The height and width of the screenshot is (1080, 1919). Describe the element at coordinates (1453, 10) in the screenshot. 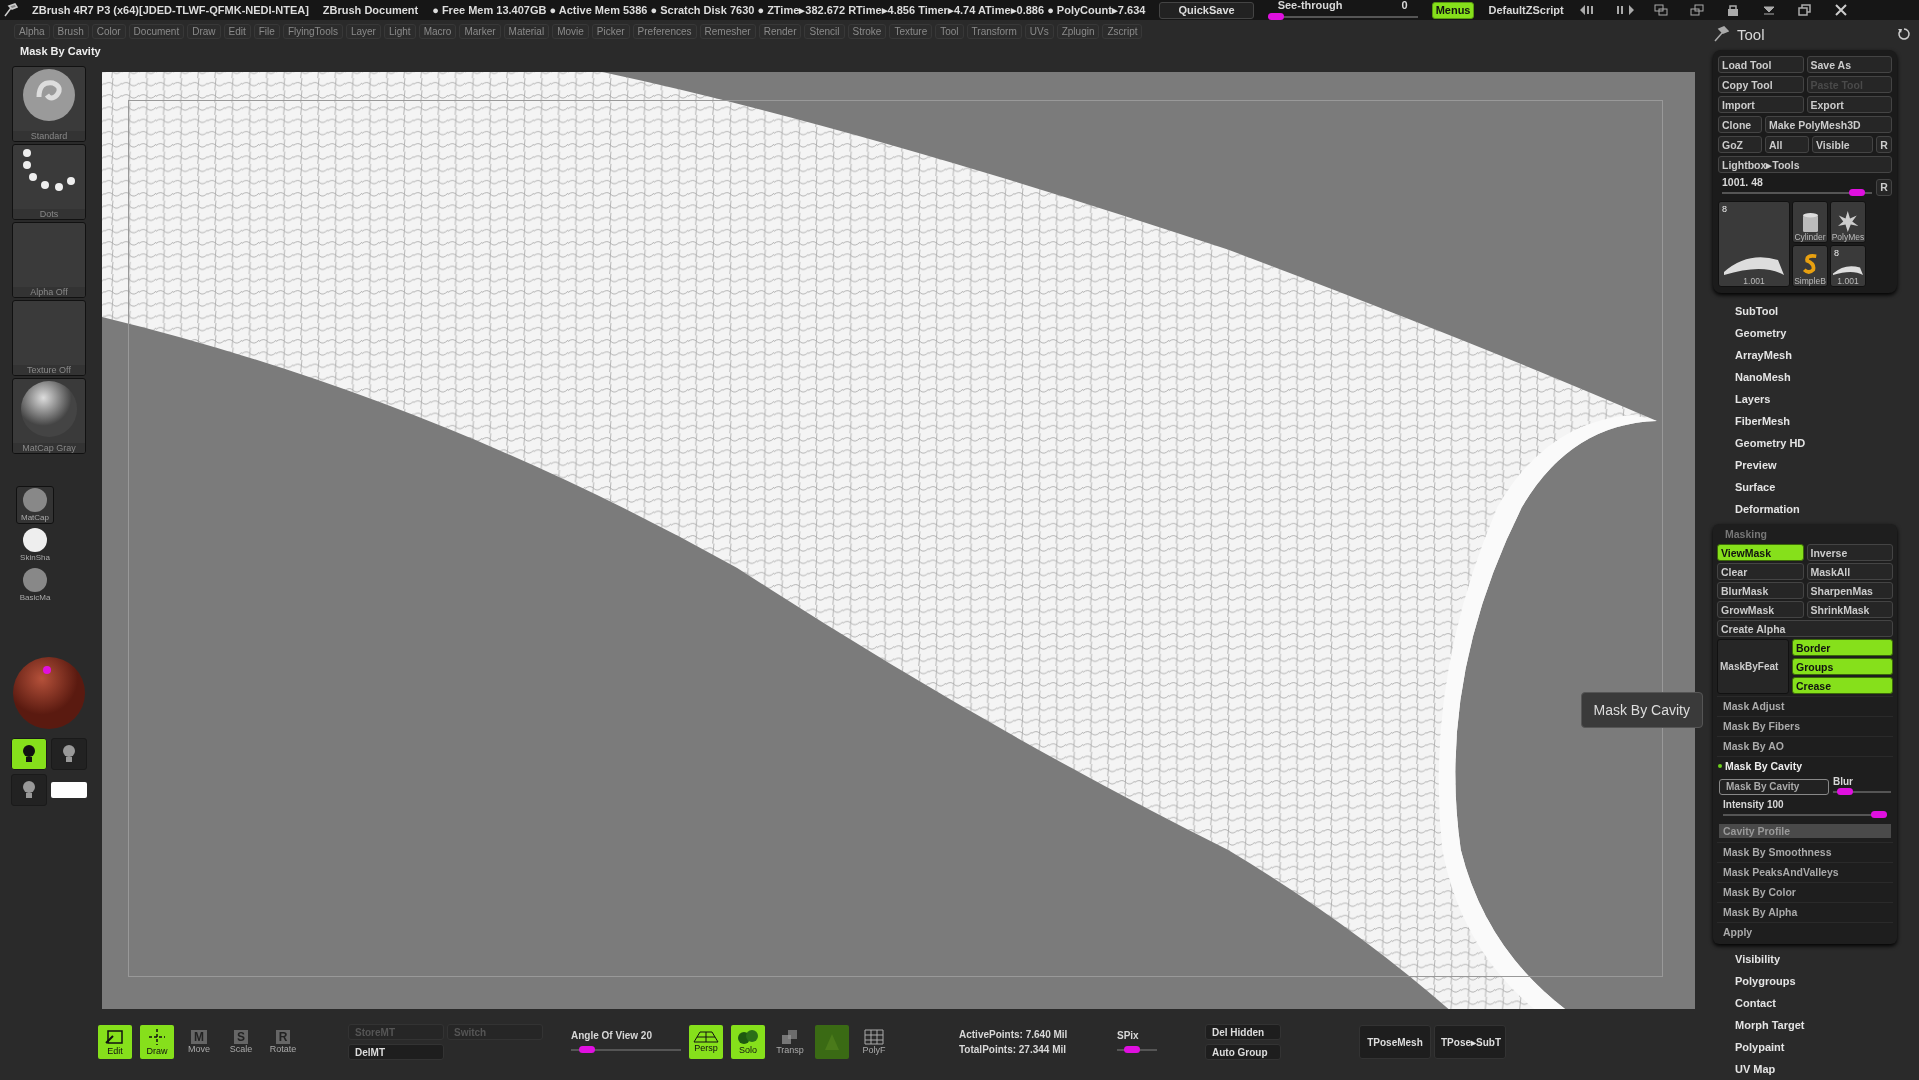

I see `menus-button: Menus` at that location.